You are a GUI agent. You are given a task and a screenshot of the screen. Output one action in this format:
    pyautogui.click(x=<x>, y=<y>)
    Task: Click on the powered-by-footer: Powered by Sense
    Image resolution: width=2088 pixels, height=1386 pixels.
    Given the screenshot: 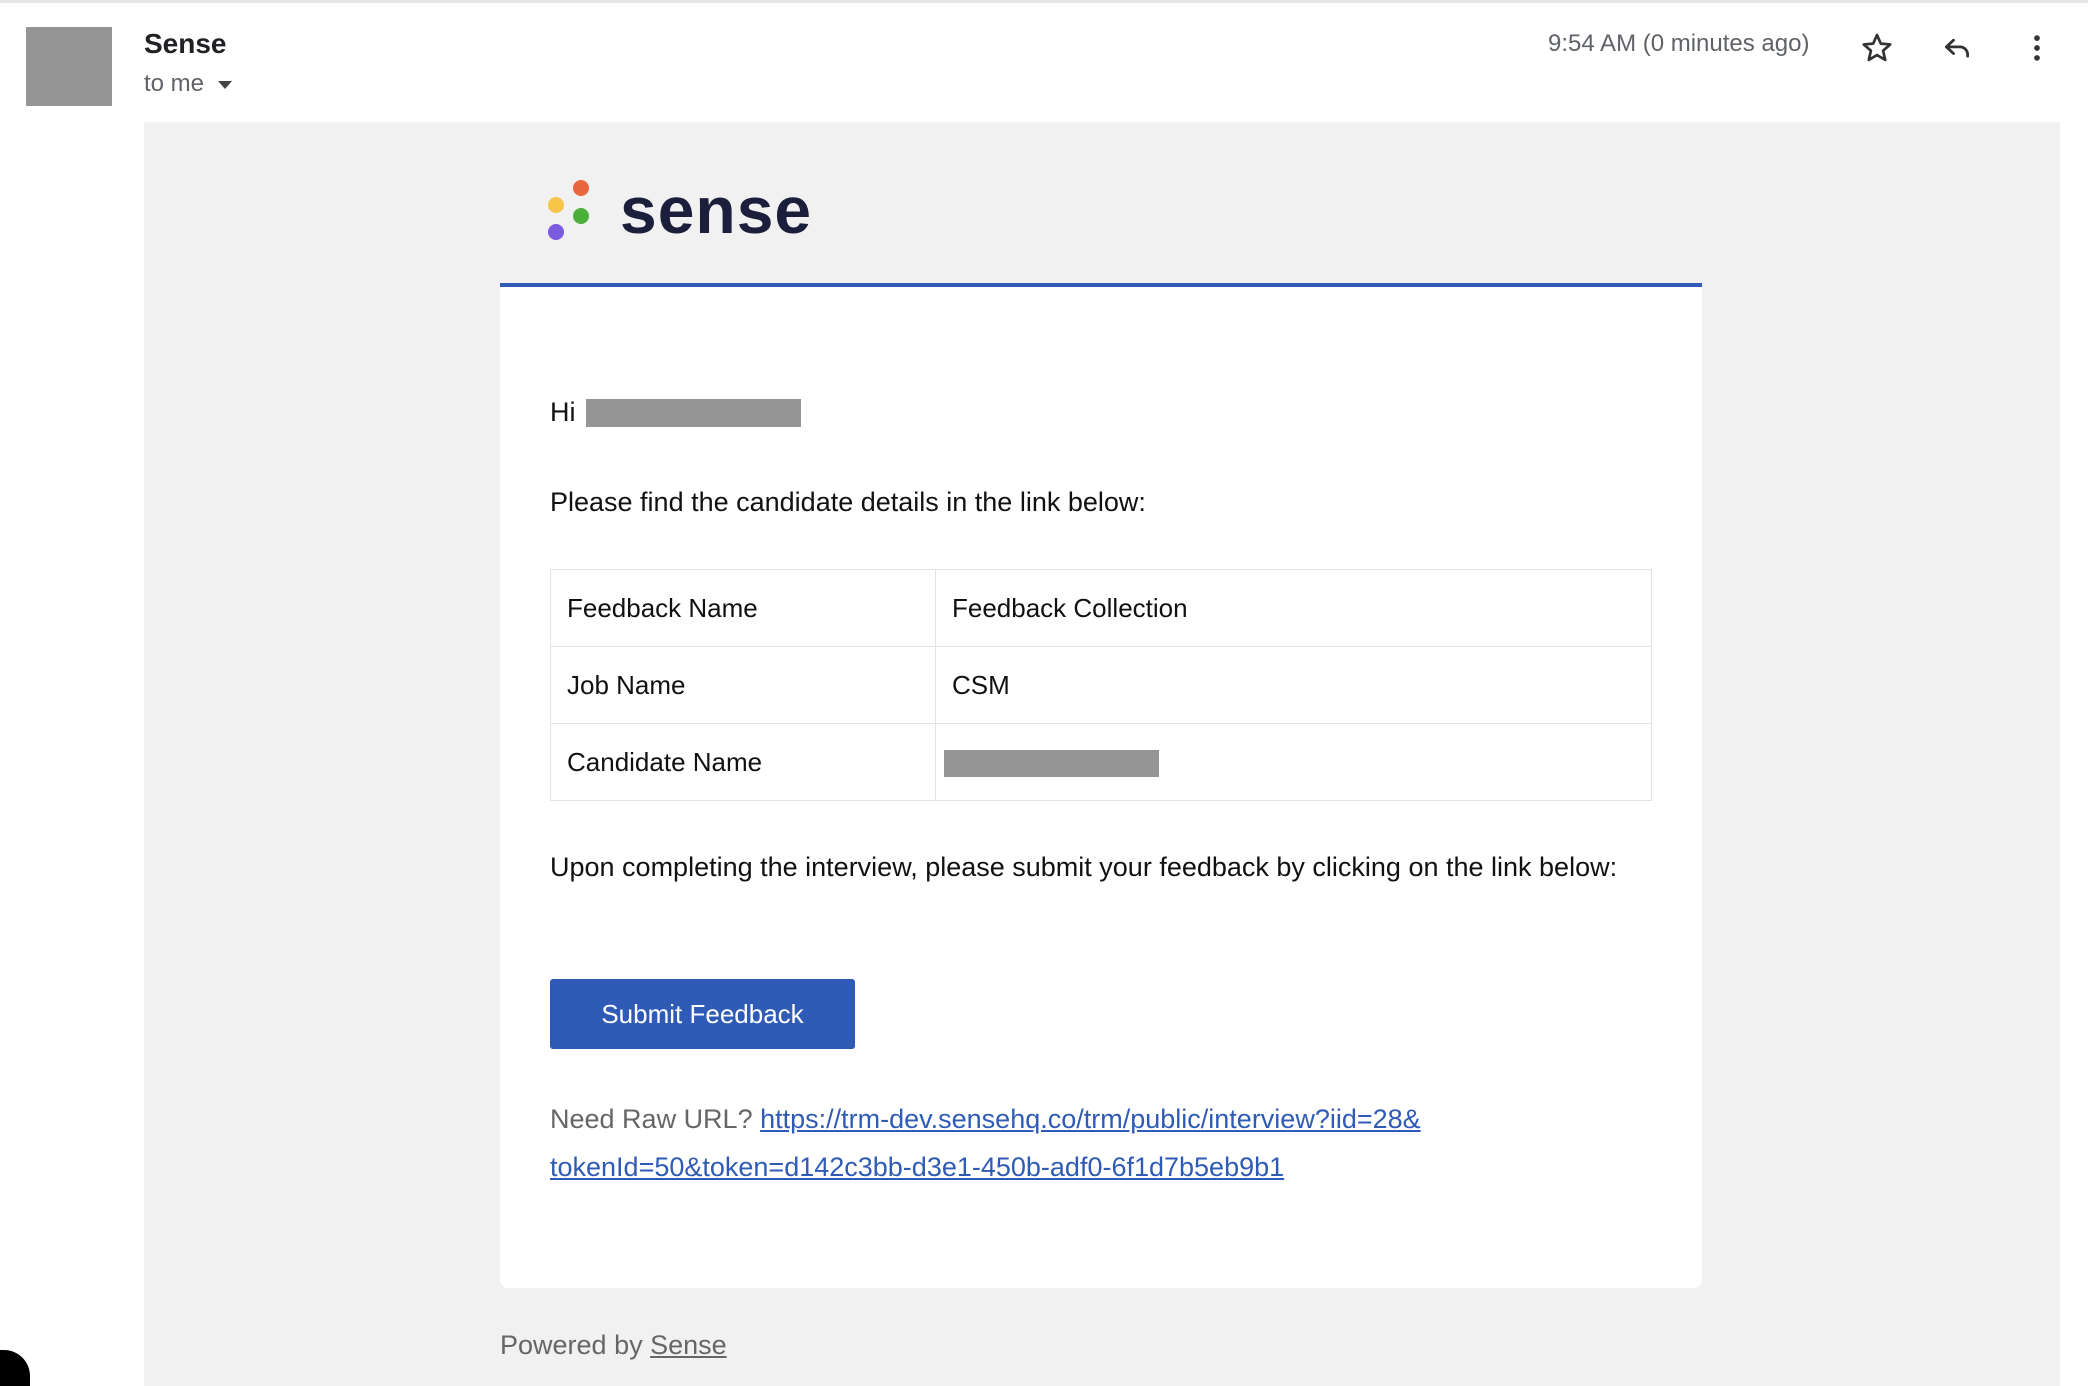 What is the action you would take?
    pyautogui.click(x=613, y=1345)
    